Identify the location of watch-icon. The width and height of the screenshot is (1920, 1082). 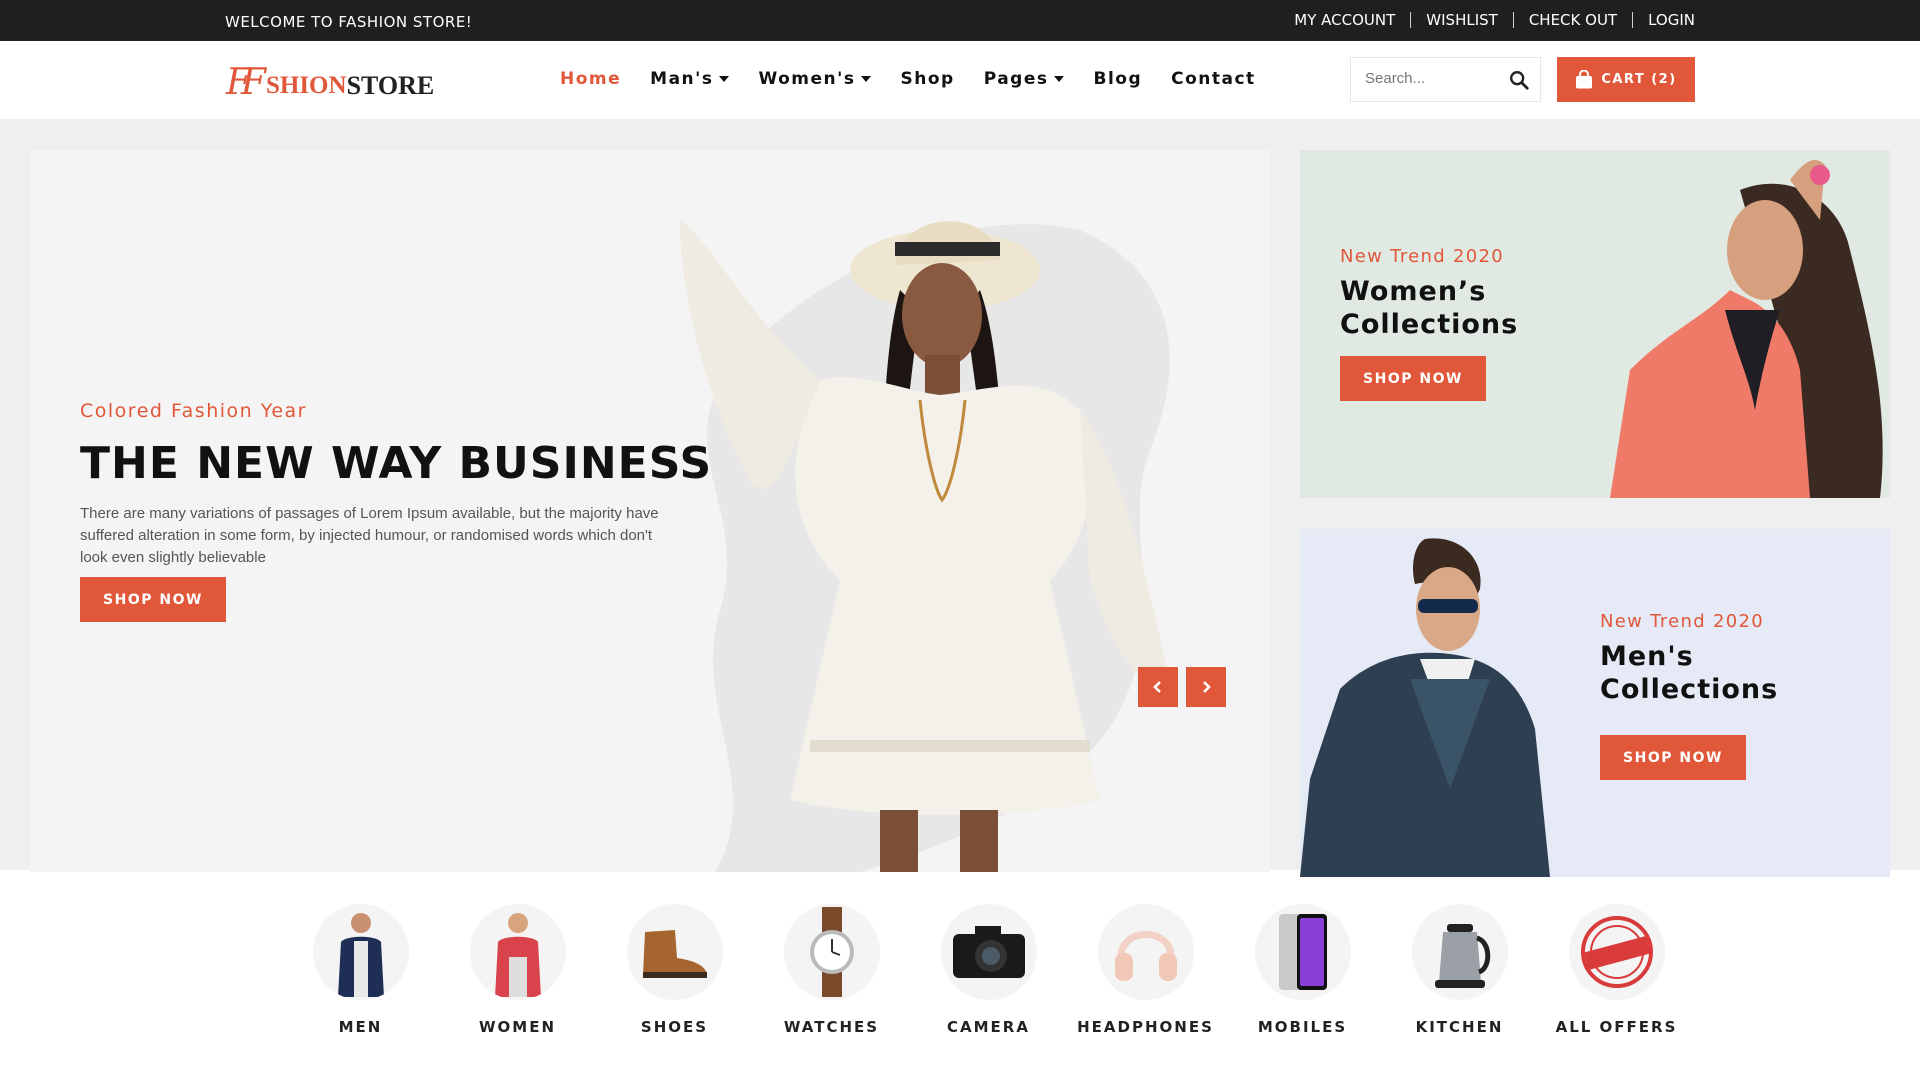
(831, 952).